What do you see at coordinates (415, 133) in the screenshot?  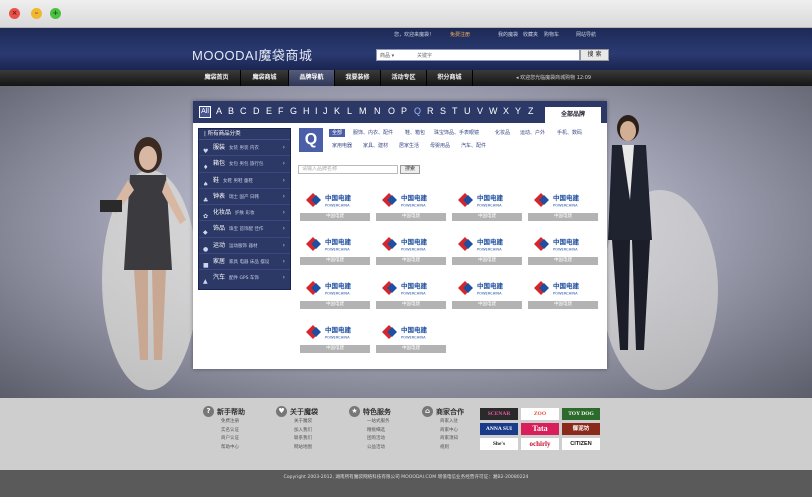 I see `category-shoes-bags: 鞋、箱包` at bounding box center [415, 133].